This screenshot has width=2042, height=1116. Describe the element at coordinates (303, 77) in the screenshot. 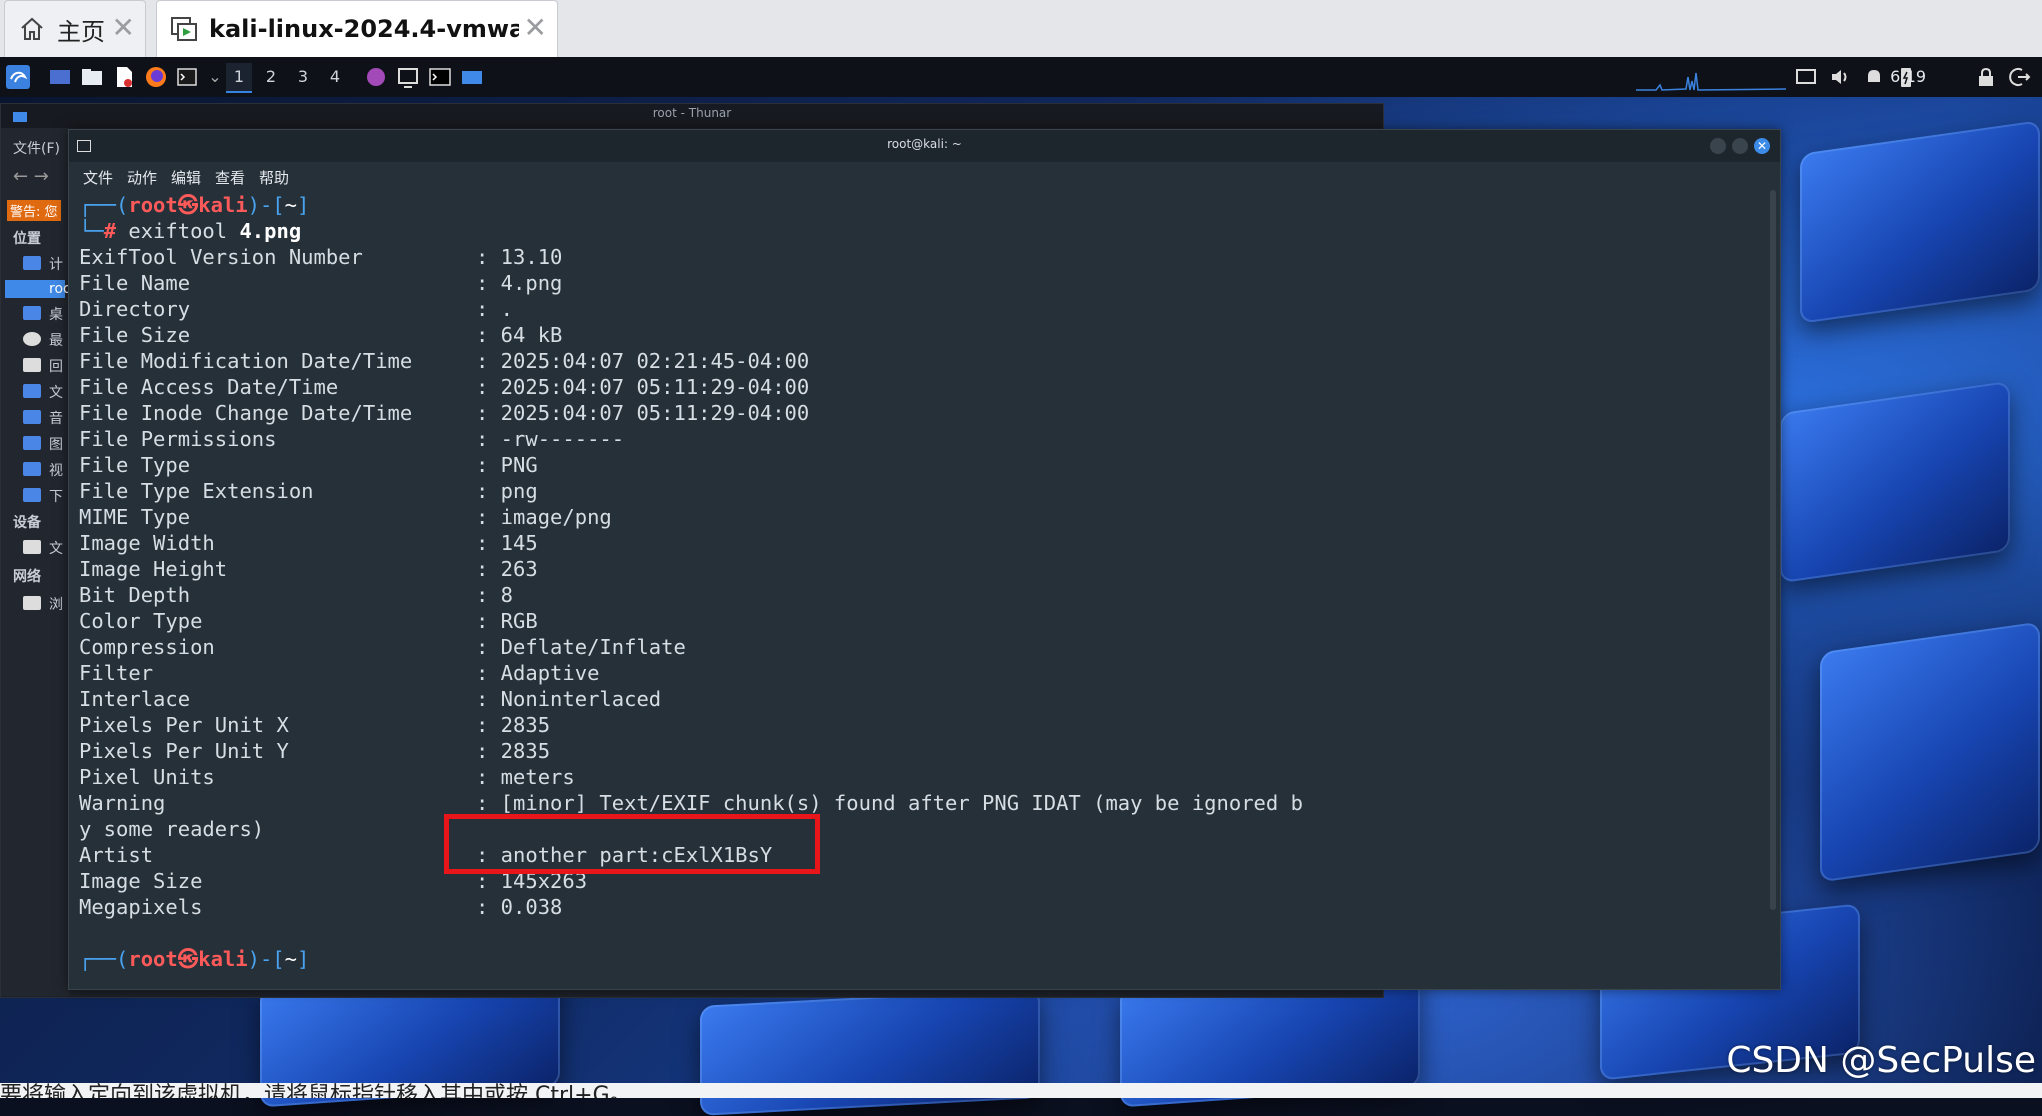

I see `workspace-3: 3` at that location.